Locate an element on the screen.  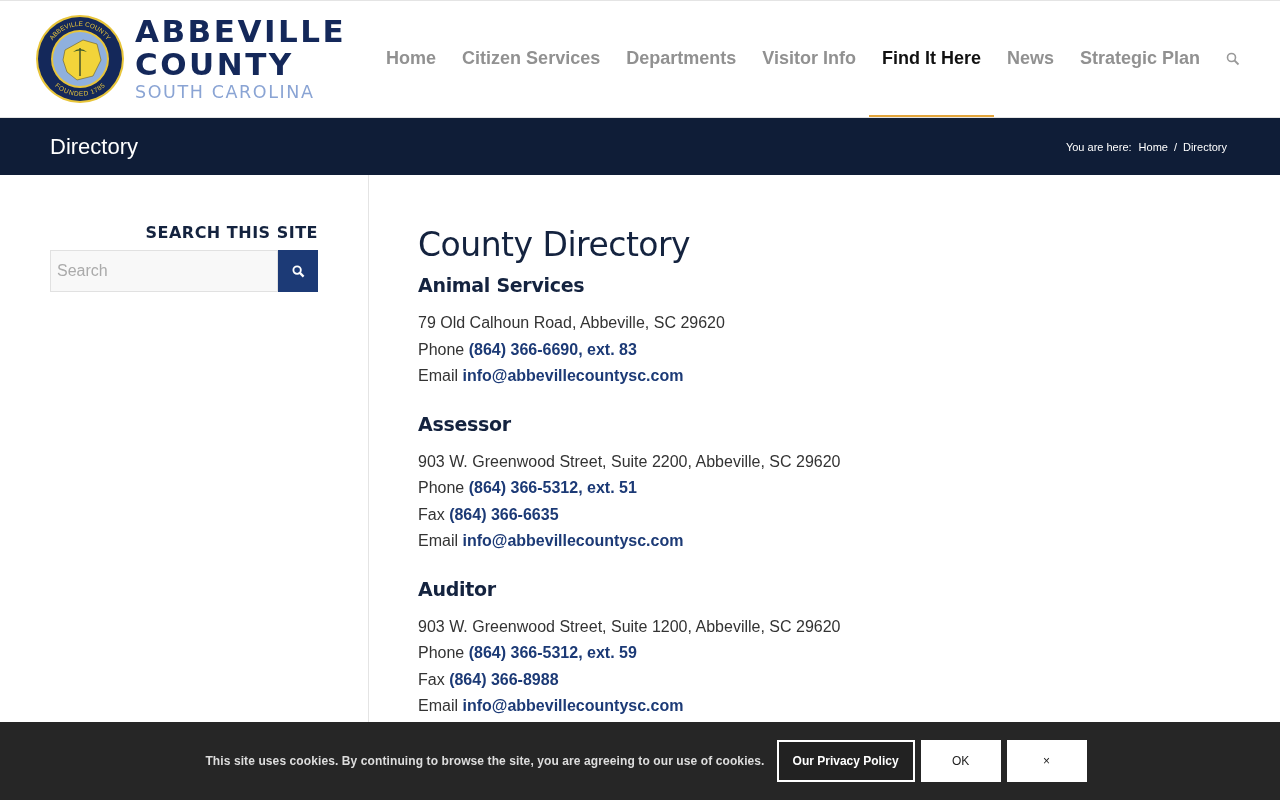
section-heading: Animal Services is located at coordinates (502, 285).